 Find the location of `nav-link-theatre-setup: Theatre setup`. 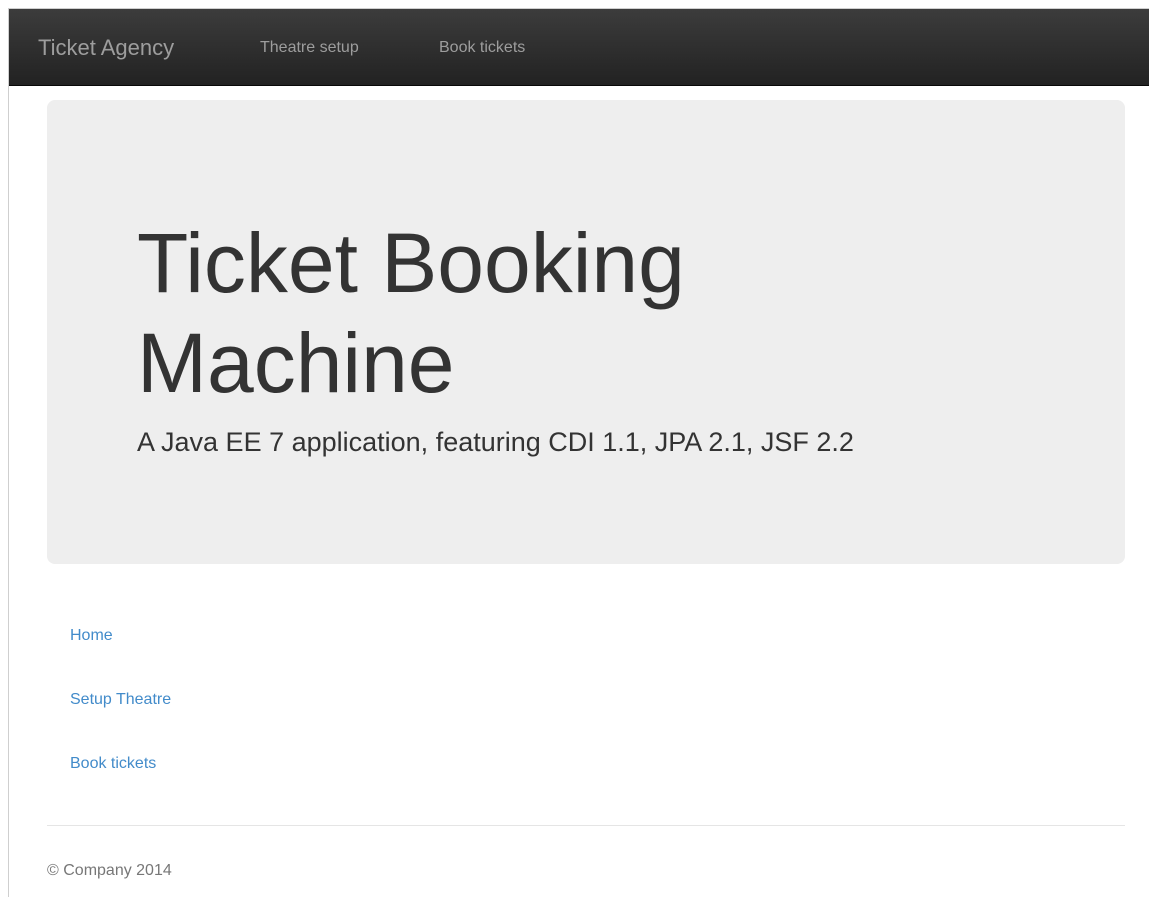

nav-link-theatre-setup: Theatre setup is located at coordinates (309, 48).